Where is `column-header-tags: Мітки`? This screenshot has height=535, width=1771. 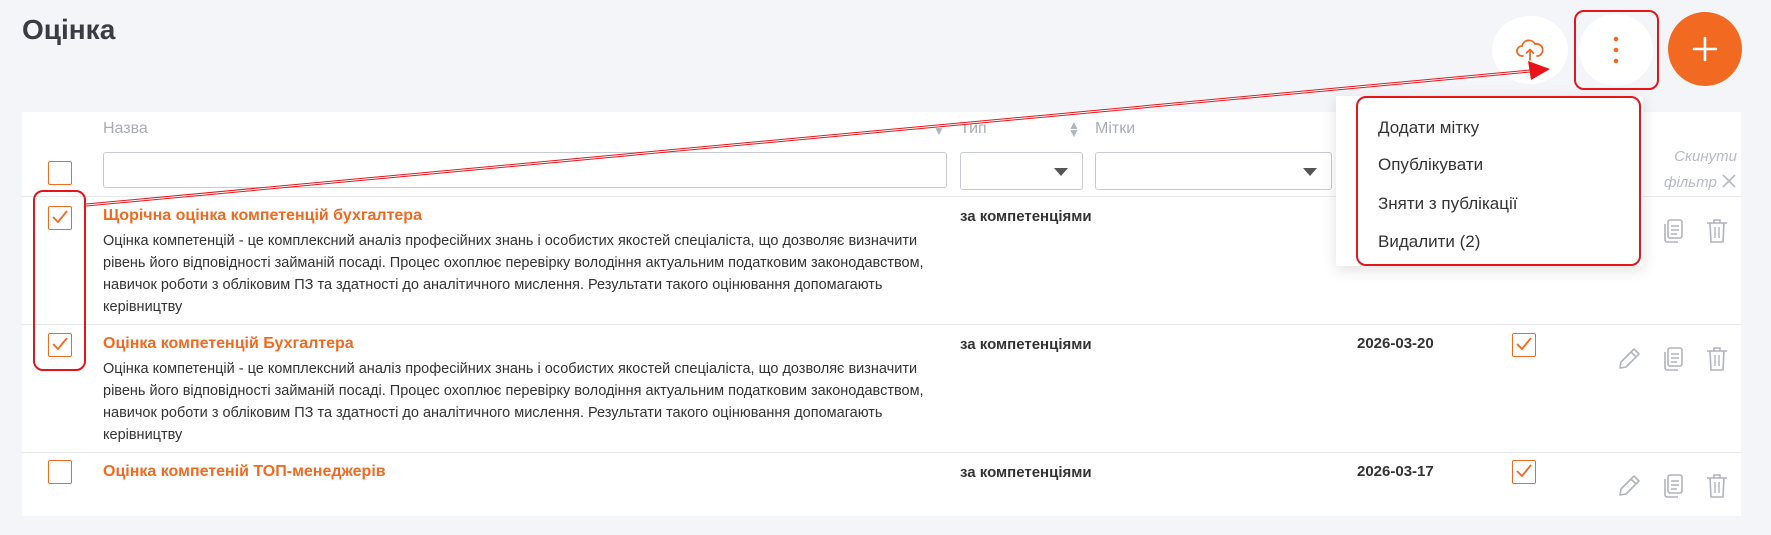
column-header-tags: Мітки is located at coordinates (1115, 128).